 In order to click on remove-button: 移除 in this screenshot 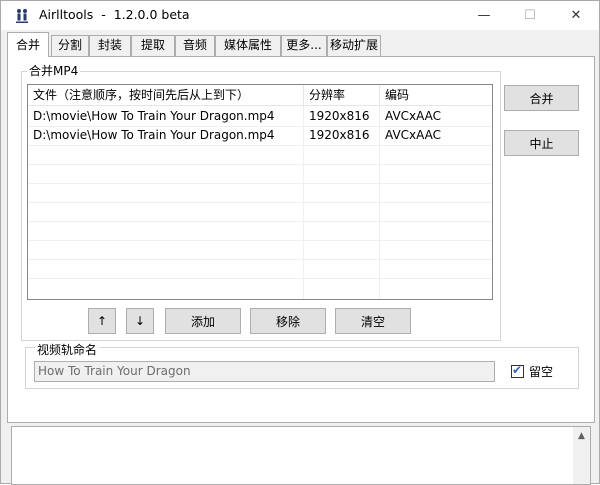, I will do `click(288, 321)`.